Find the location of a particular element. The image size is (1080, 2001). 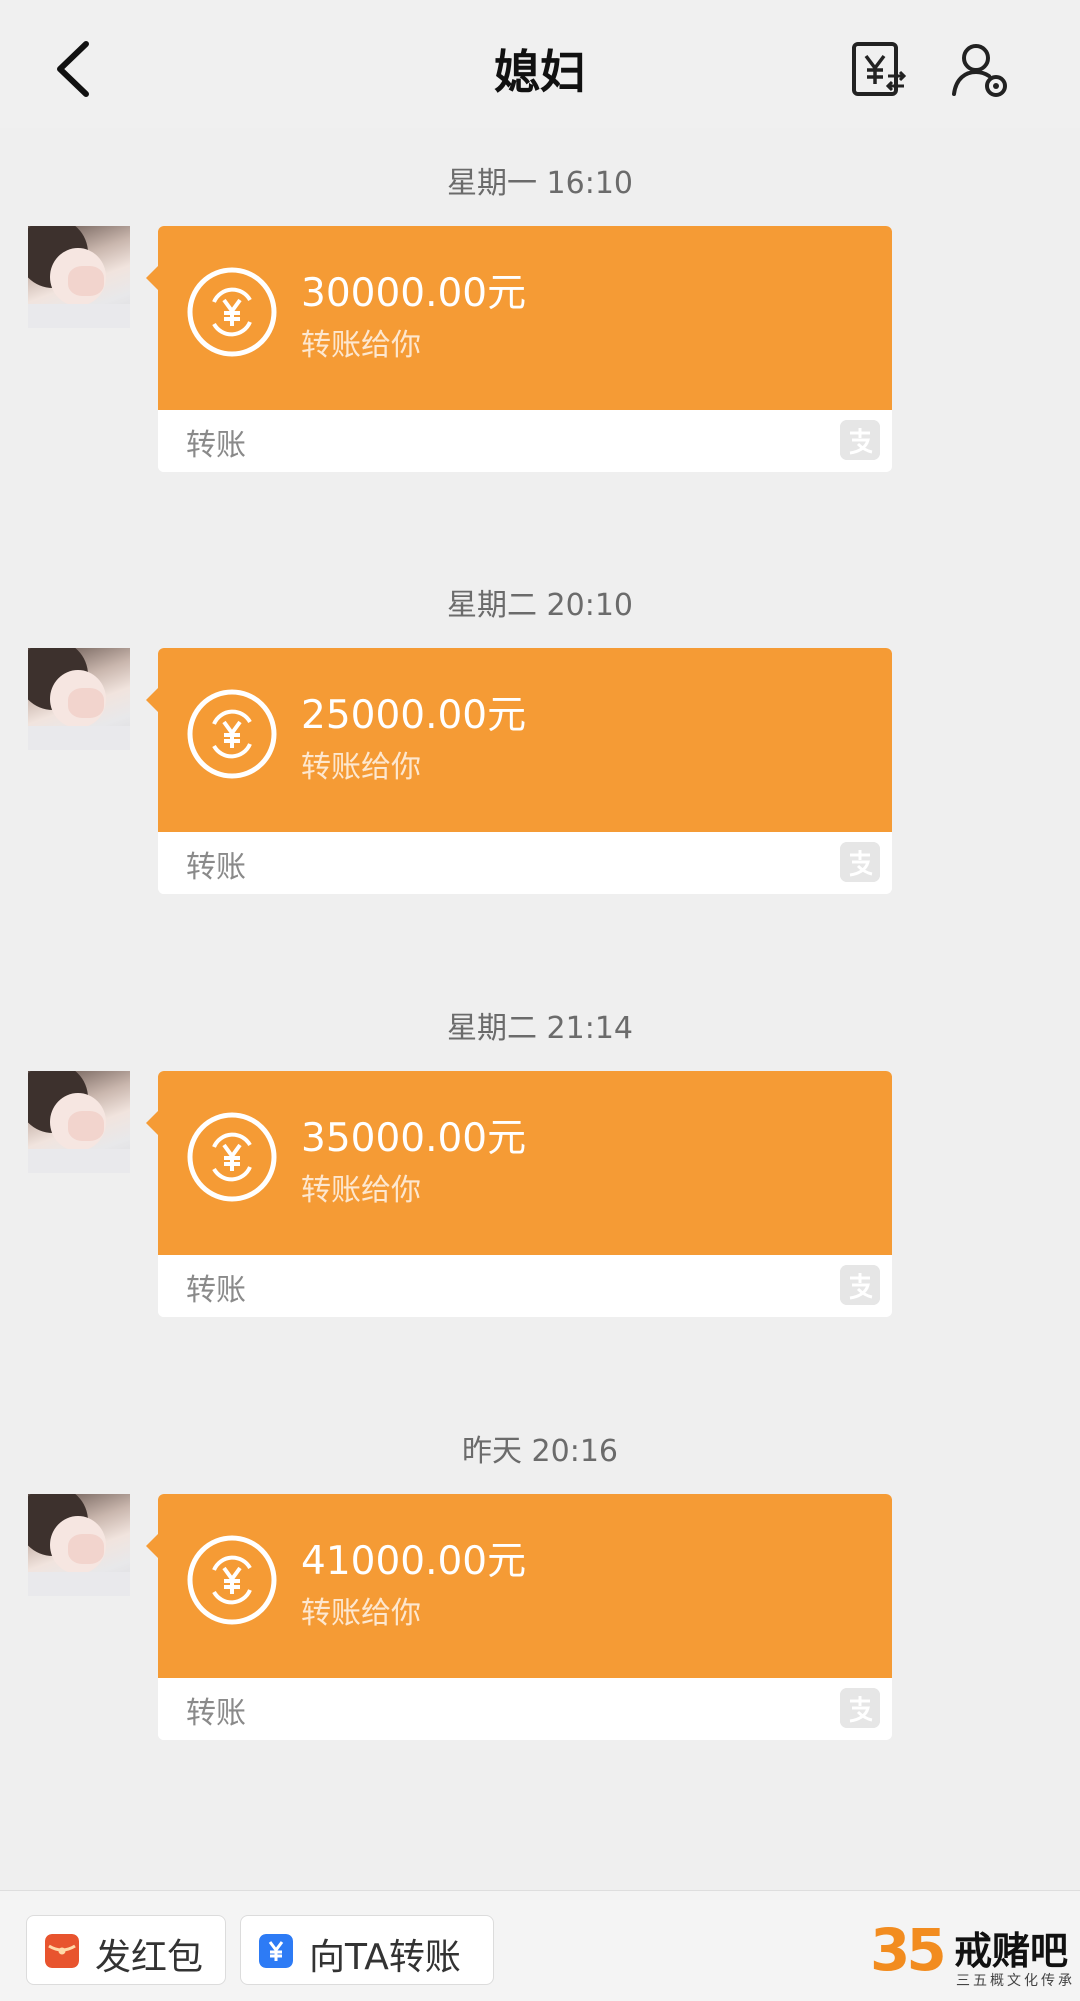

transfer-card: 35000.00元 转账给你 转账 is located at coordinates (525, 1194).